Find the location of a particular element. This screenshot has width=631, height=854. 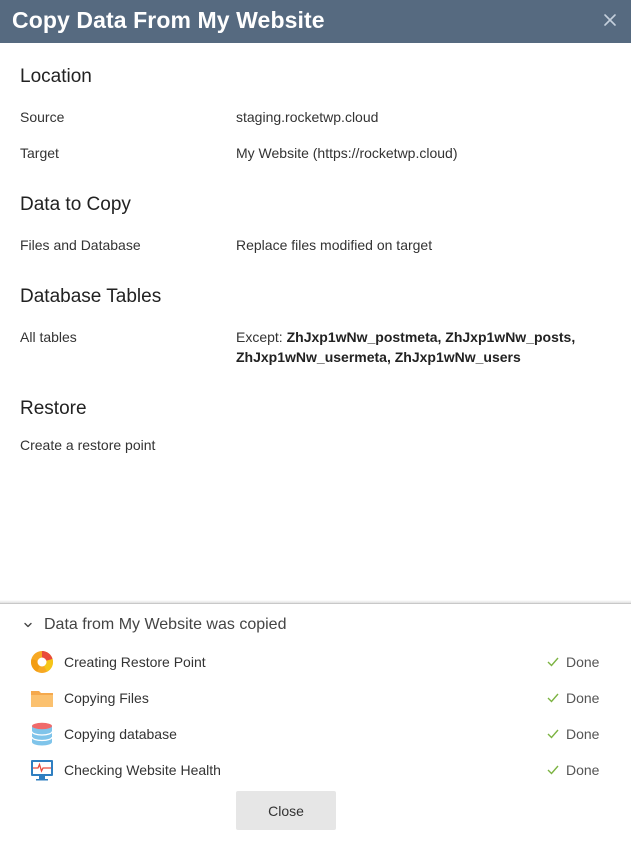

step-row: Checking Website Health Done is located at coordinates (320, 770).